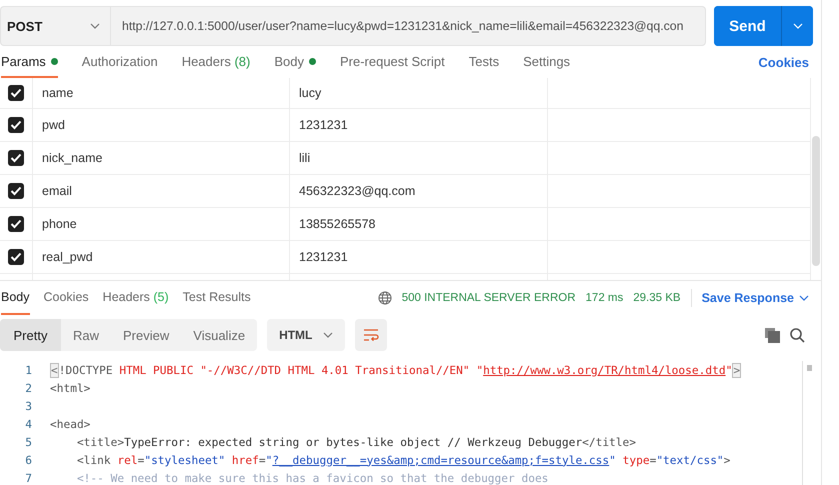 Image resolution: width=839 pixels, height=485 pixels. What do you see at coordinates (312, 478) in the screenshot?
I see `code-comment: <!-- We need to make sure this has a favicon so that the debugger does` at bounding box center [312, 478].